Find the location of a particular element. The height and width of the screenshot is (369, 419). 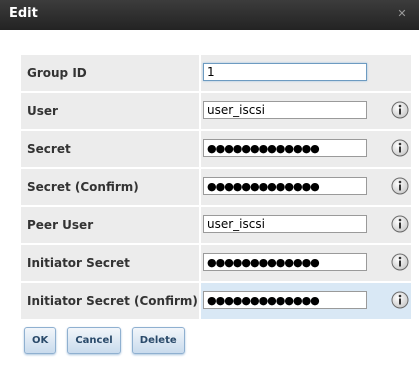

form-row-initiator-secret-confirm: Initiator Secret (Confirm) is located at coordinates (216, 301).